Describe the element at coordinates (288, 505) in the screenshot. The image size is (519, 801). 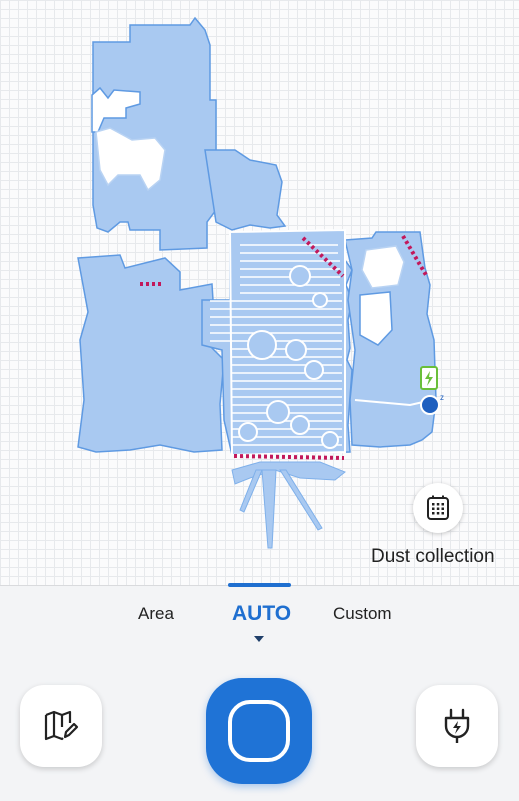
I see `floor-spray` at that location.